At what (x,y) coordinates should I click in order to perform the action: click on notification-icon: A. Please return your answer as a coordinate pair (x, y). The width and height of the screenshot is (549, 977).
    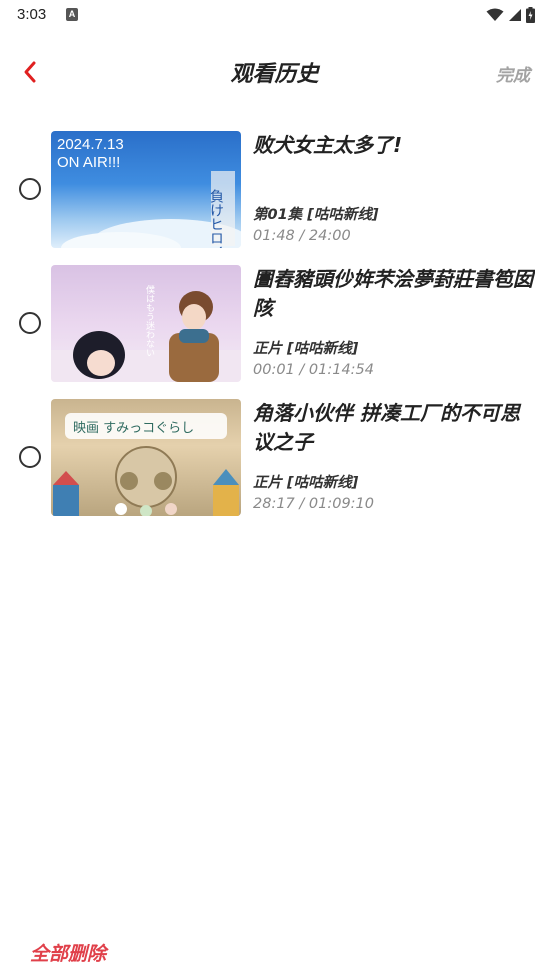
    Looking at the image, I should click on (72, 14).